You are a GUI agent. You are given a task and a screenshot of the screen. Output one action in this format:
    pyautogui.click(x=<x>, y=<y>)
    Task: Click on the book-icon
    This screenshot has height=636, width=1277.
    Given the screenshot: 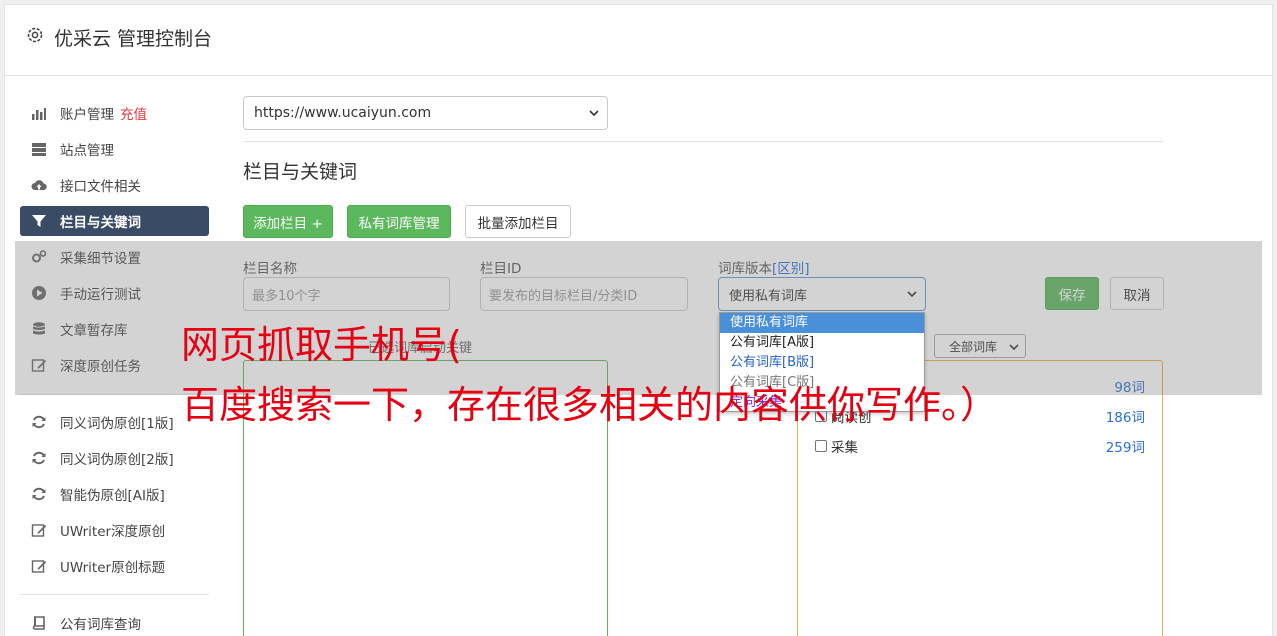 What is the action you would take?
    pyautogui.click(x=38, y=623)
    